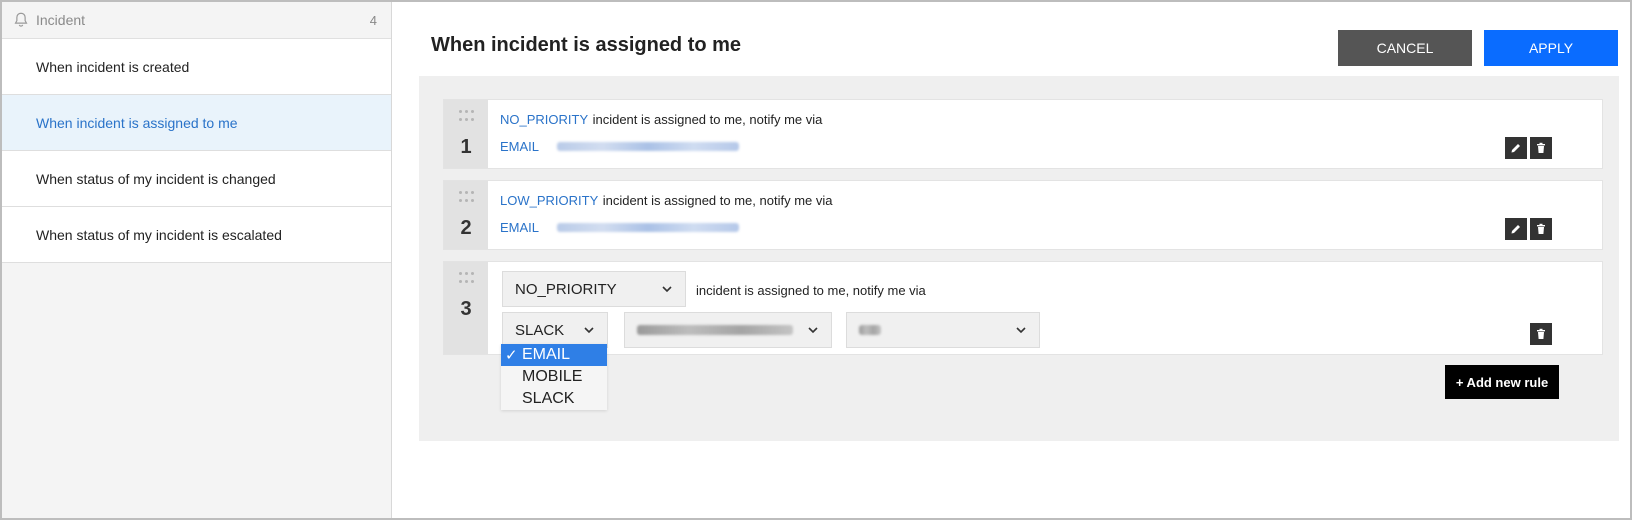 This screenshot has width=1632, height=520. Describe the element at coordinates (196, 20) in the screenshot. I see `sidebar-header: Incident 4` at that location.